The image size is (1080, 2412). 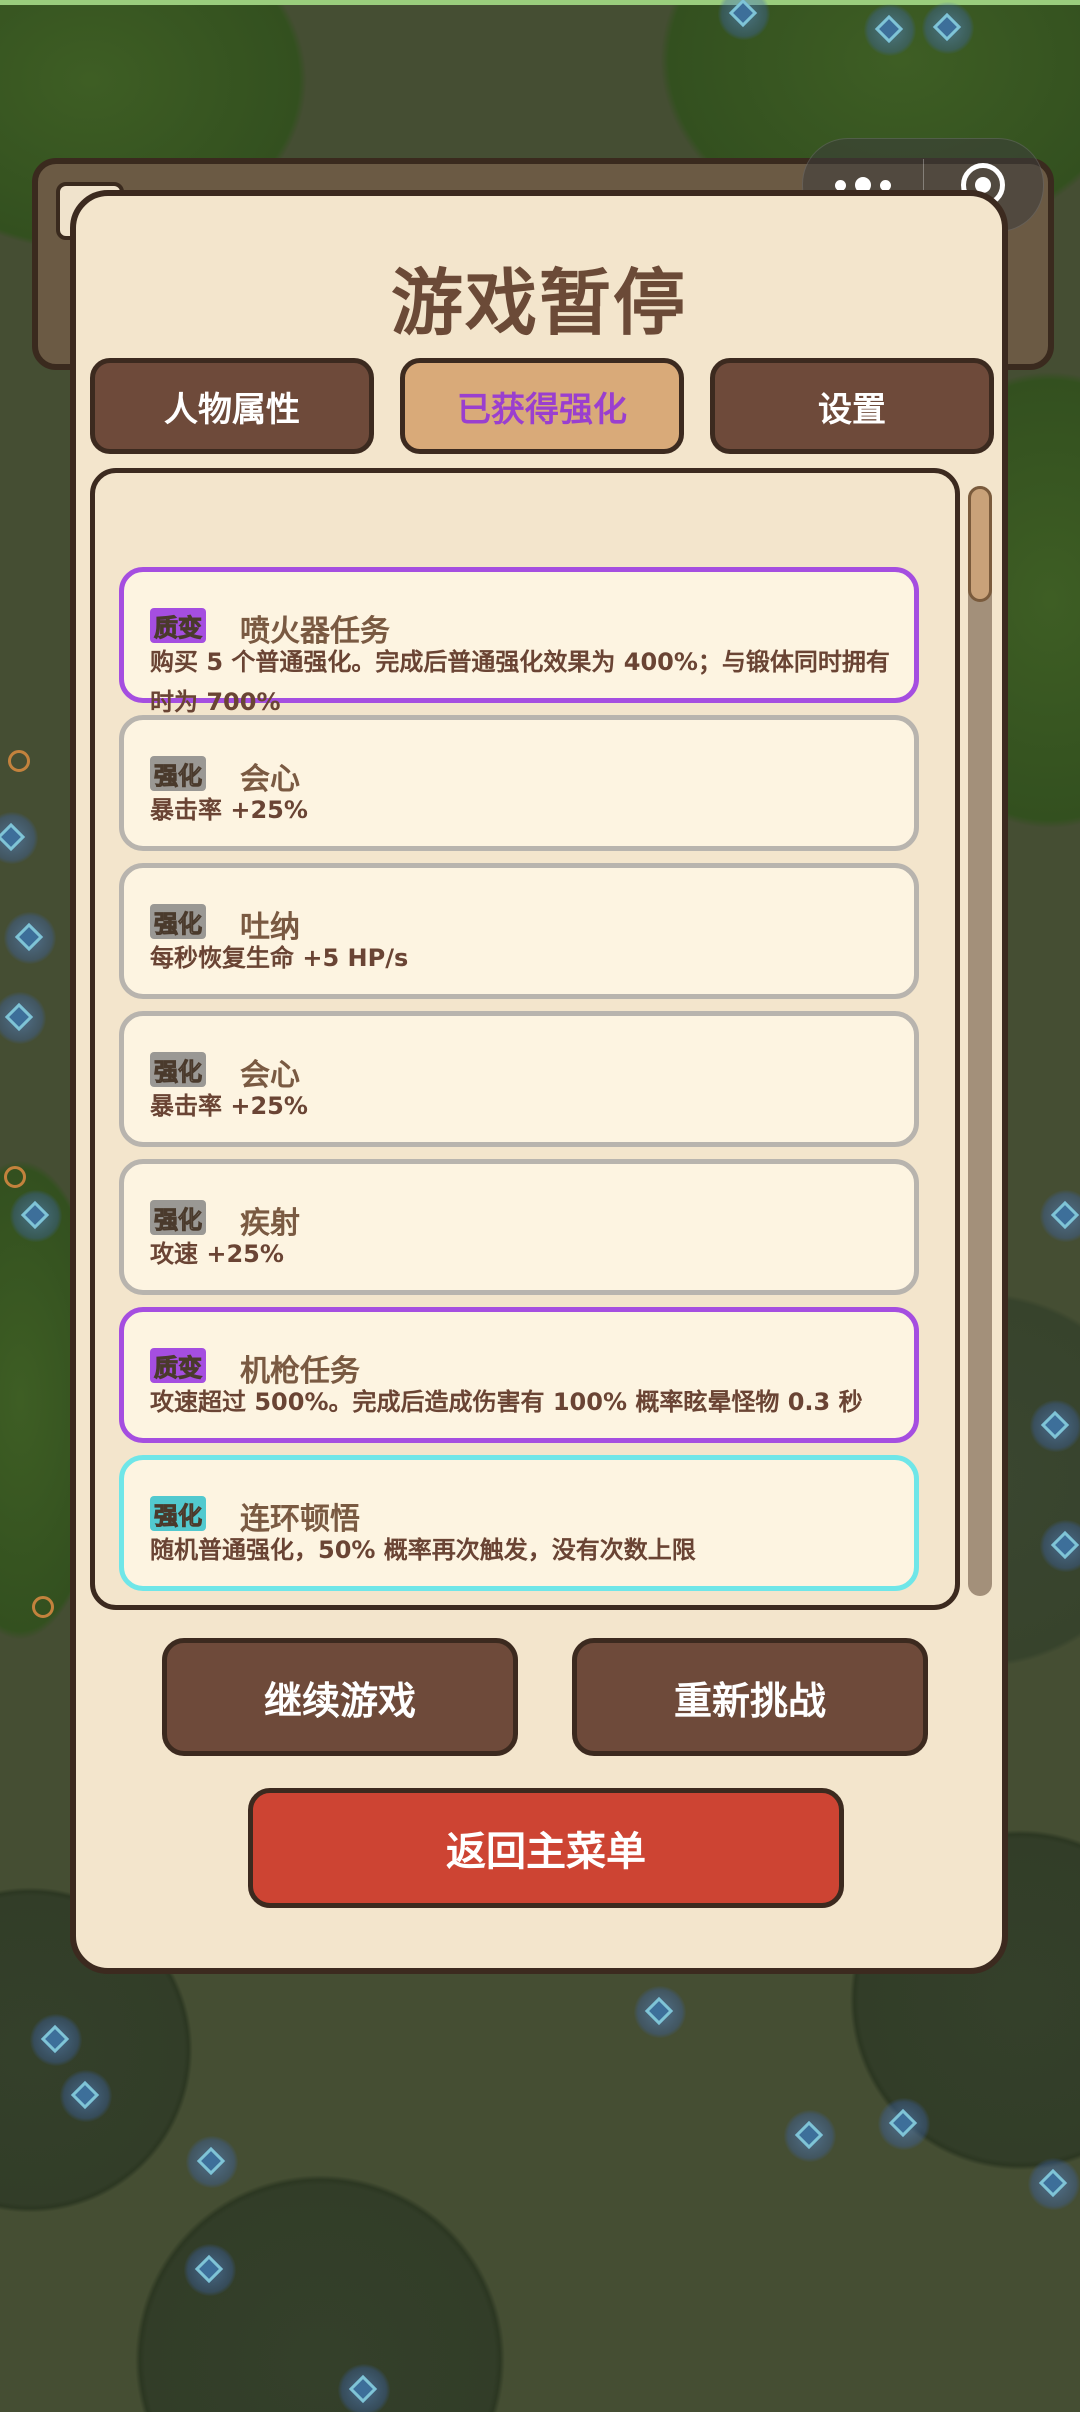 I want to click on tab-character-stats: 人物属性, so click(x=232, y=406).